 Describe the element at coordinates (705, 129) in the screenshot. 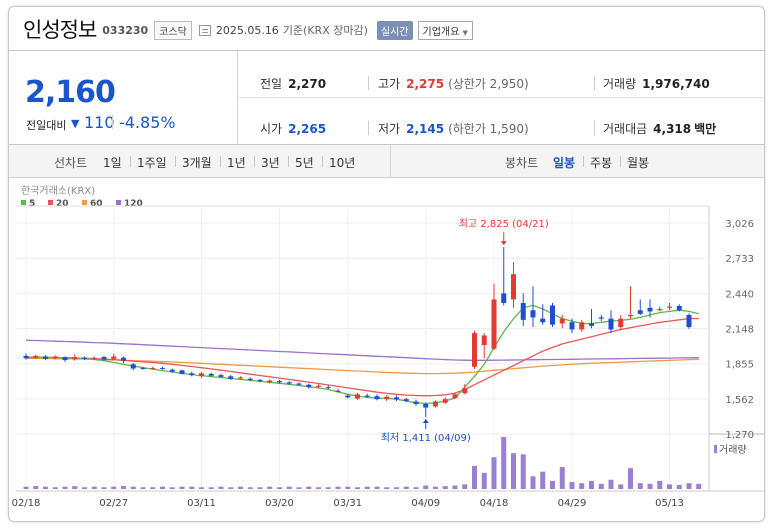

I see `amount-unit: 백만` at that location.